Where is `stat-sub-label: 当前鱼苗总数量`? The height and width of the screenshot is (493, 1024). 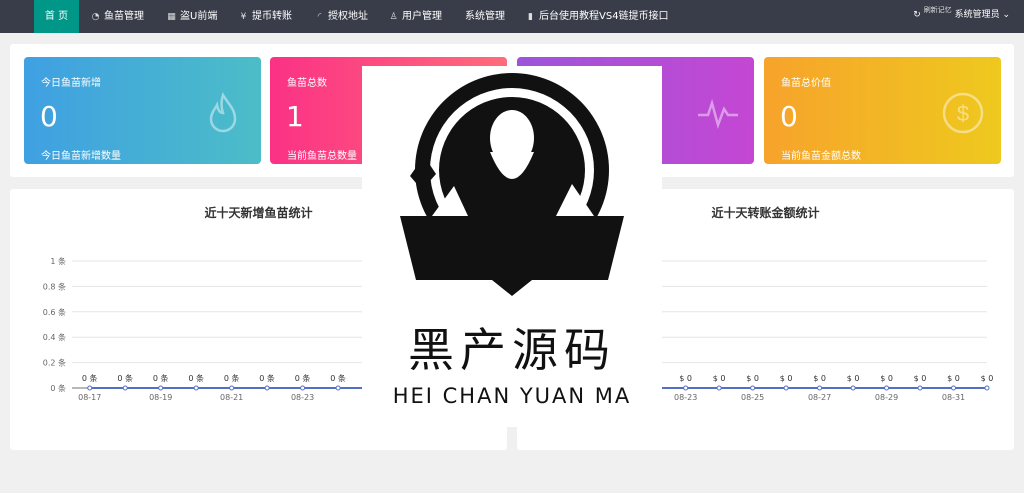
stat-sub-label: 当前鱼苗总数量 is located at coordinates (322, 156).